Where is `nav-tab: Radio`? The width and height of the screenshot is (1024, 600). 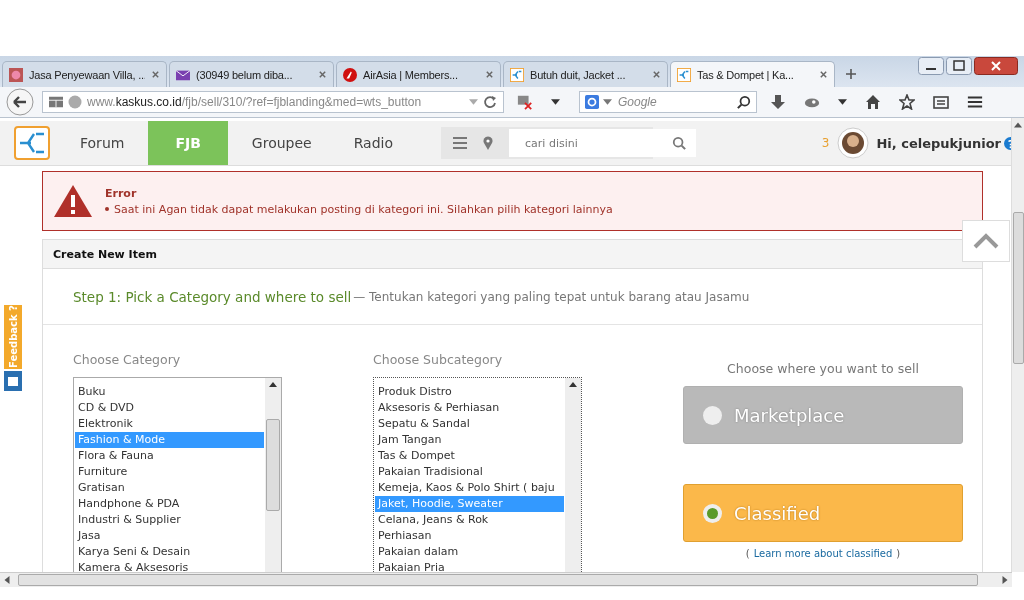 nav-tab: Radio is located at coordinates (373, 143).